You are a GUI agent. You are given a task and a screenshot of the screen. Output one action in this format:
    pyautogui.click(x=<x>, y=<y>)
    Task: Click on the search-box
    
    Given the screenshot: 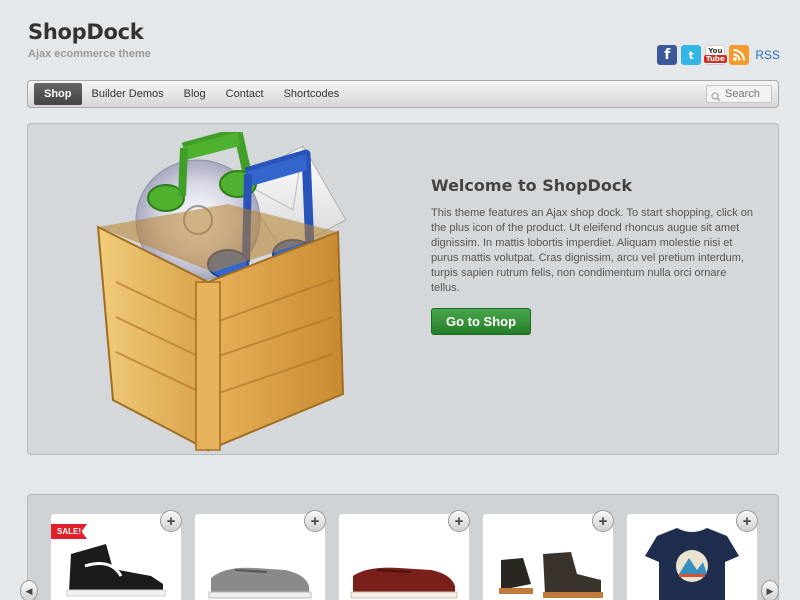 What is the action you would take?
    pyautogui.click(x=739, y=94)
    